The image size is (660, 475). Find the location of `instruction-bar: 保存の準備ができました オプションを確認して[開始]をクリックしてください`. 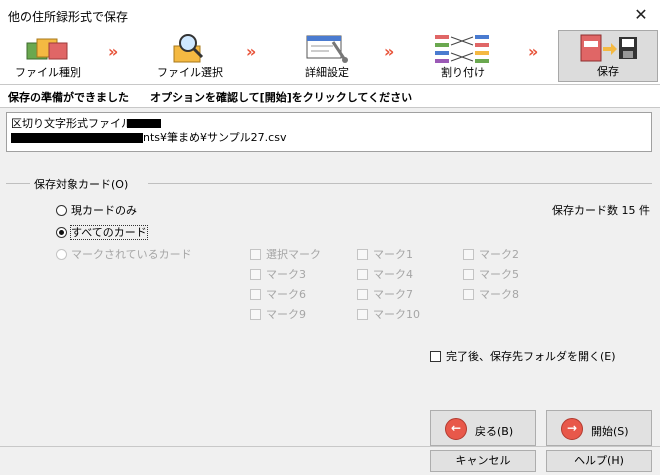

instruction-bar: 保存の準備ができました オプションを確認して[開始]をクリックしてください is located at coordinates (330, 96).